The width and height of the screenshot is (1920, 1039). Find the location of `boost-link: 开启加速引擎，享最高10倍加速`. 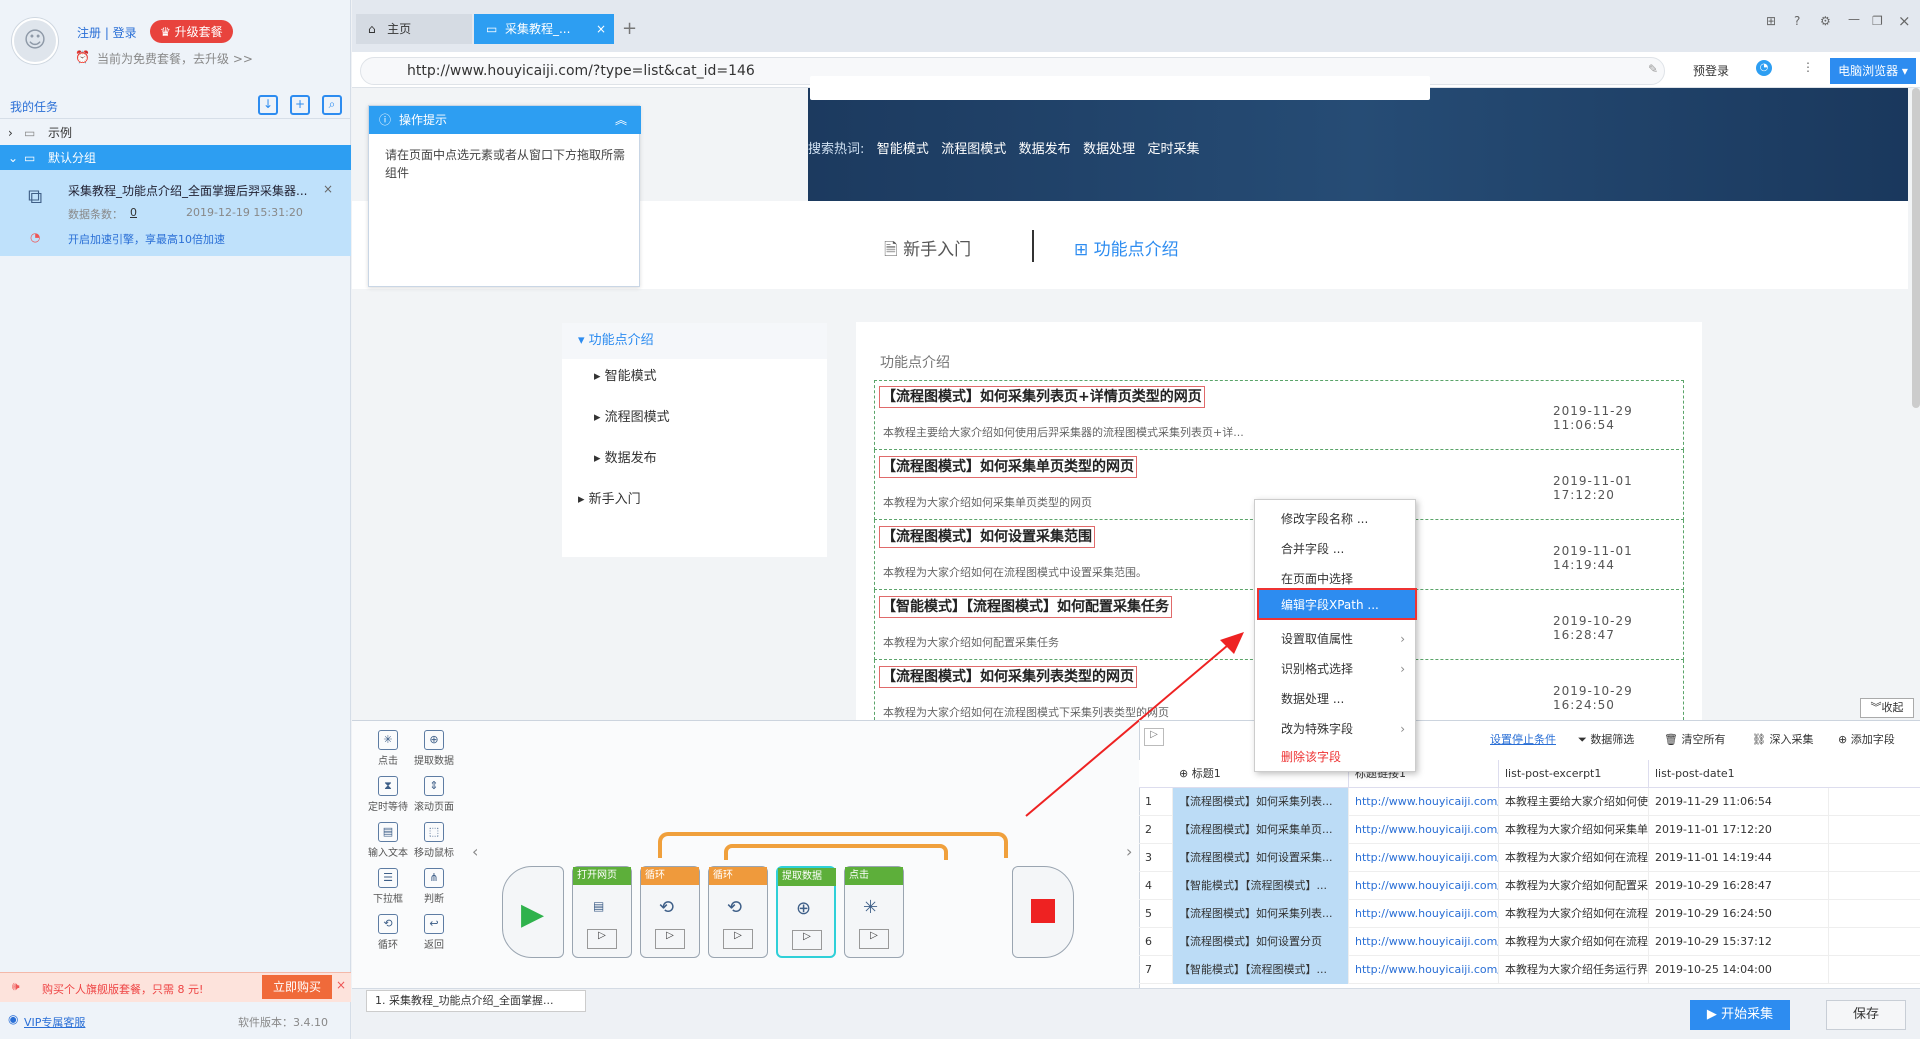

boost-link: 开启加速引擎，享最高10倍加速 is located at coordinates (146, 239).